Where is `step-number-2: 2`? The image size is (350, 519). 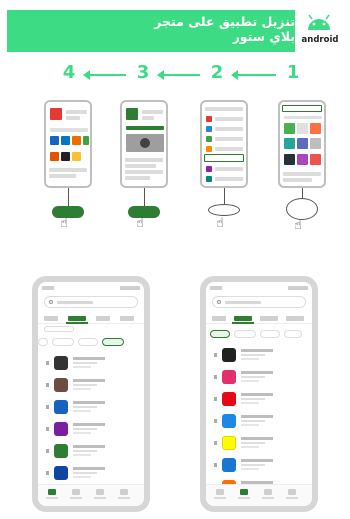
step-number-2: 2 is located at coordinates (217, 72).